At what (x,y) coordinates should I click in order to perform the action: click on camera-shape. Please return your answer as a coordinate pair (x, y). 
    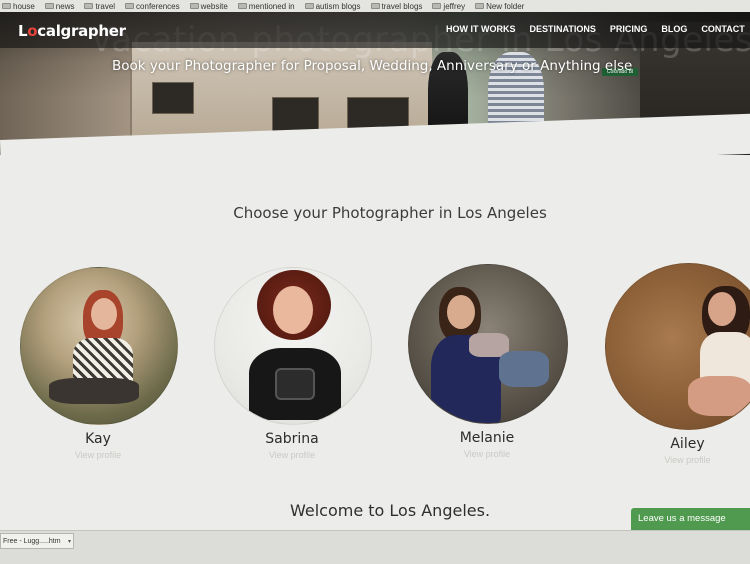
    Looking at the image, I should click on (295, 384).